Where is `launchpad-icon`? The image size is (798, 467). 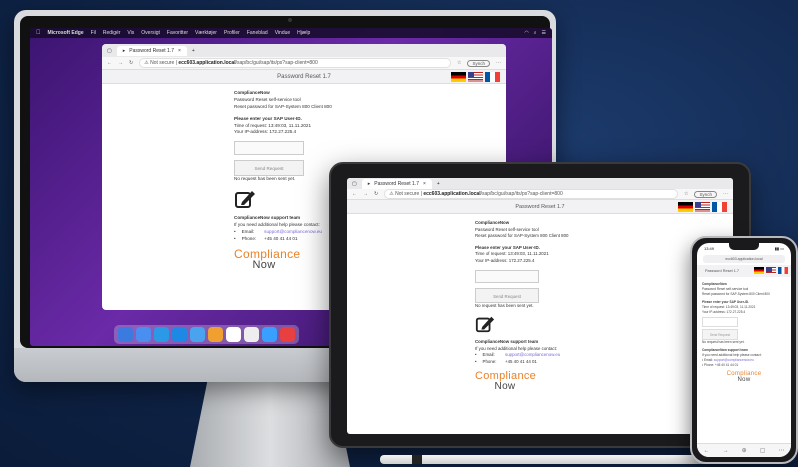 launchpad-icon is located at coordinates (143, 334).